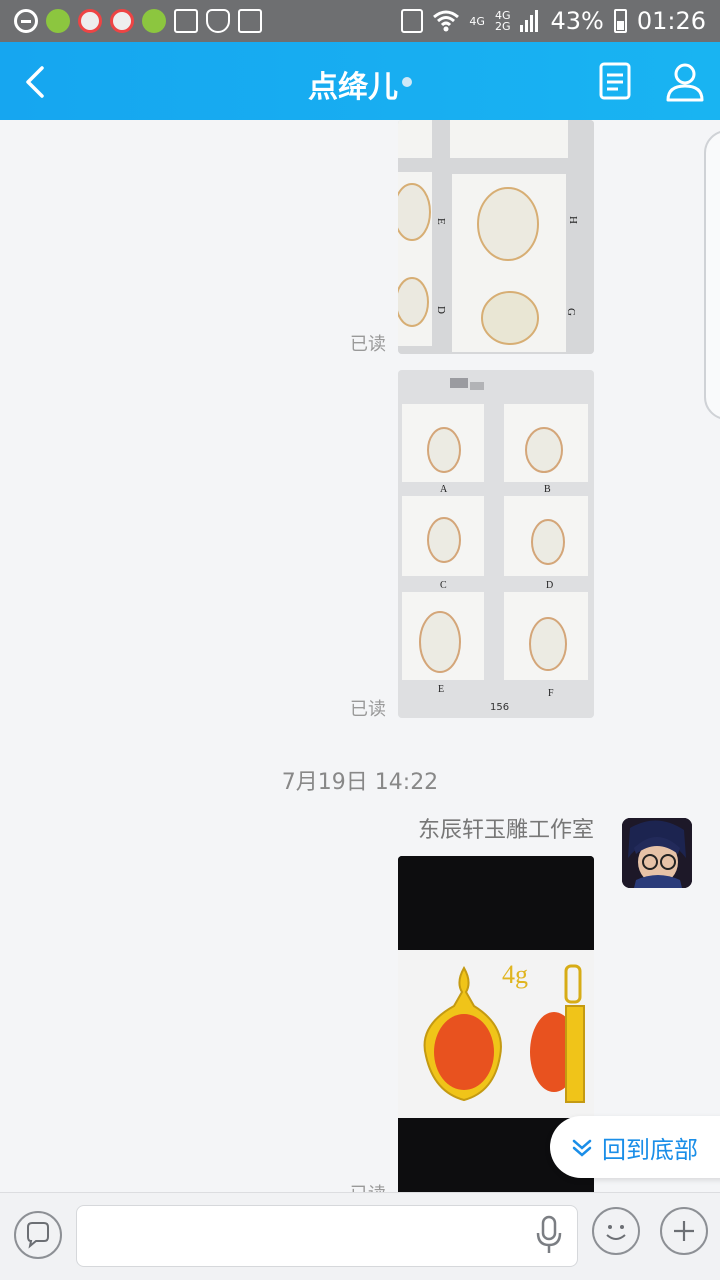 The image size is (720, 1280). What do you see at coordinates (551, 693) in the screenshot?
I see `catalog-label: F` at bounding box center [551, 693].